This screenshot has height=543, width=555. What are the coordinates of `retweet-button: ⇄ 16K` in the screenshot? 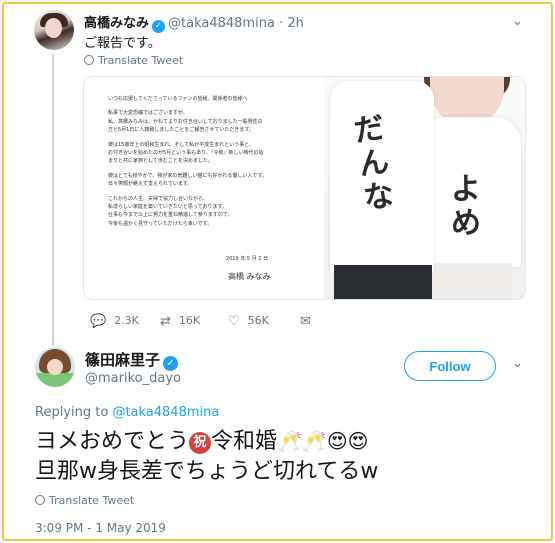 It's located at (180, 321).